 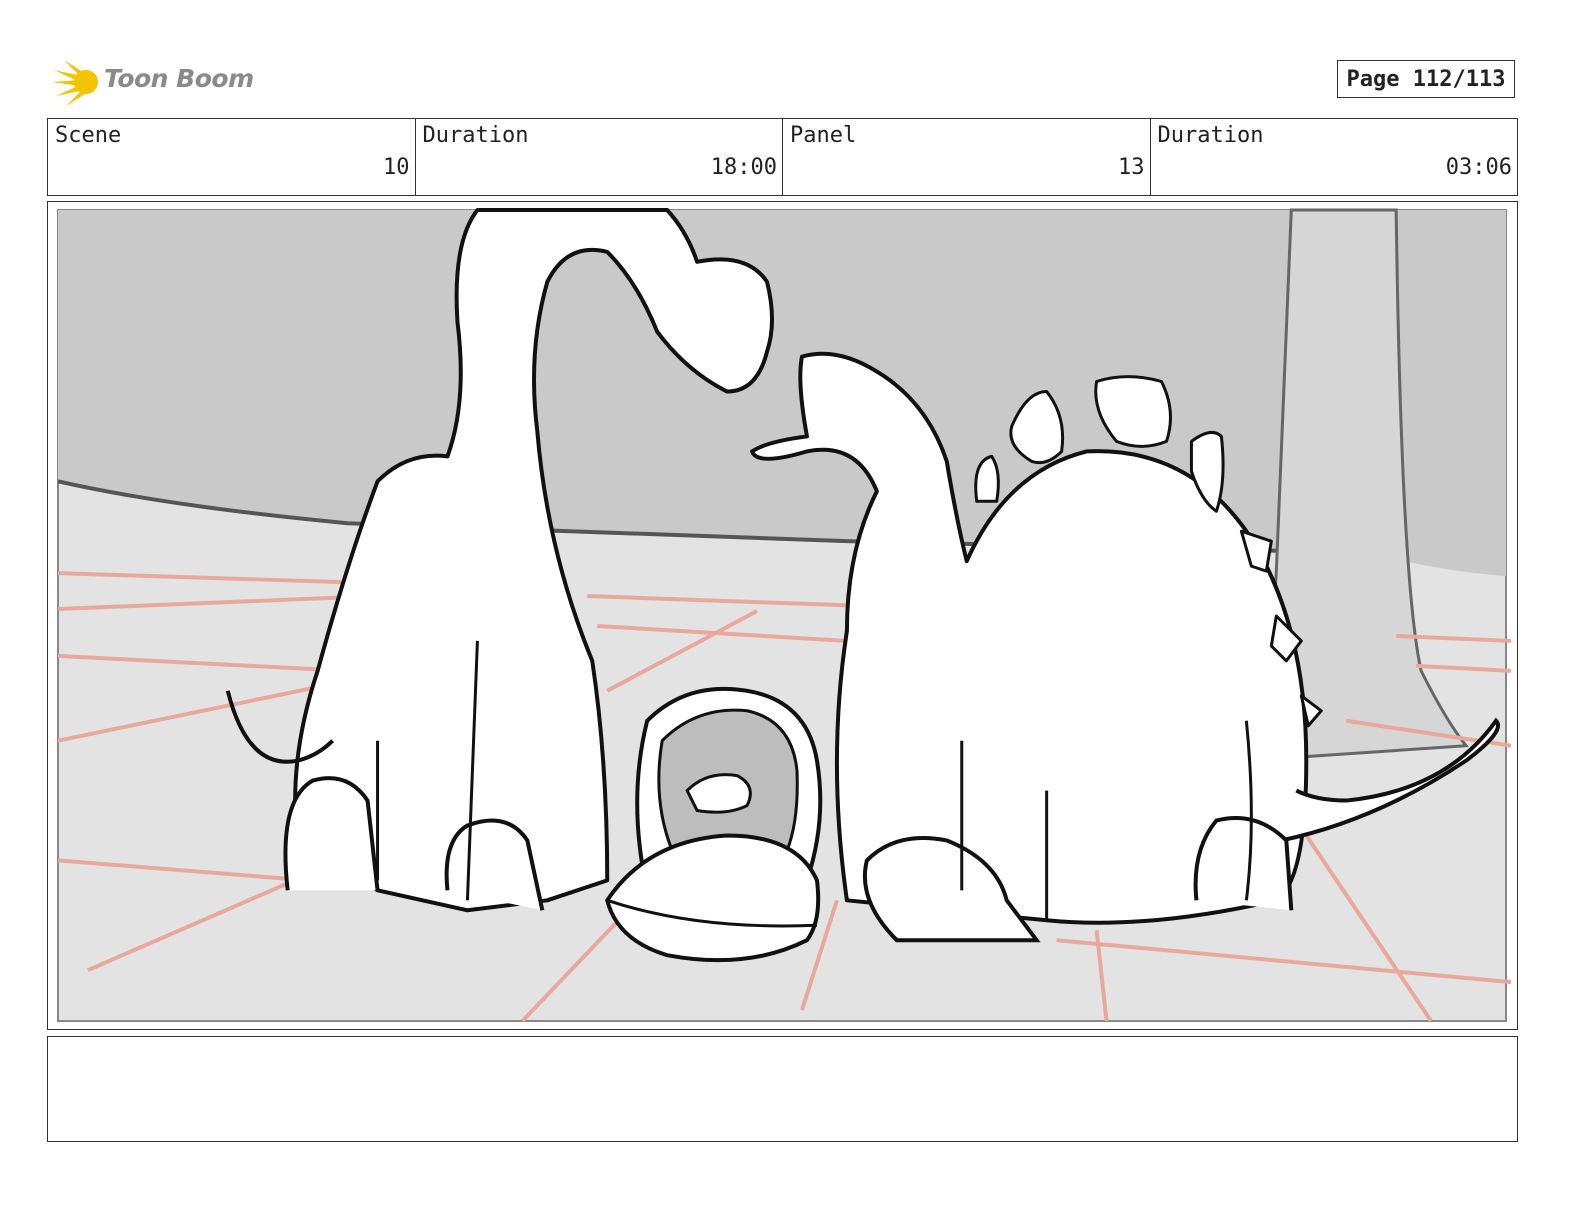 What do you see at coordinates (475, 135) in the screenshot?
I see `scene-duration-label: Duration` at bounding box center [475, 135].